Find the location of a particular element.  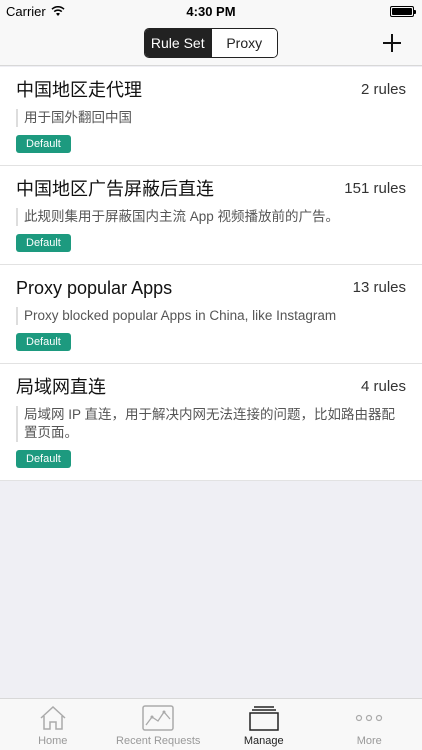

rule-set-description: 用于国外翻回中国 is located at coordinates (211, 118).